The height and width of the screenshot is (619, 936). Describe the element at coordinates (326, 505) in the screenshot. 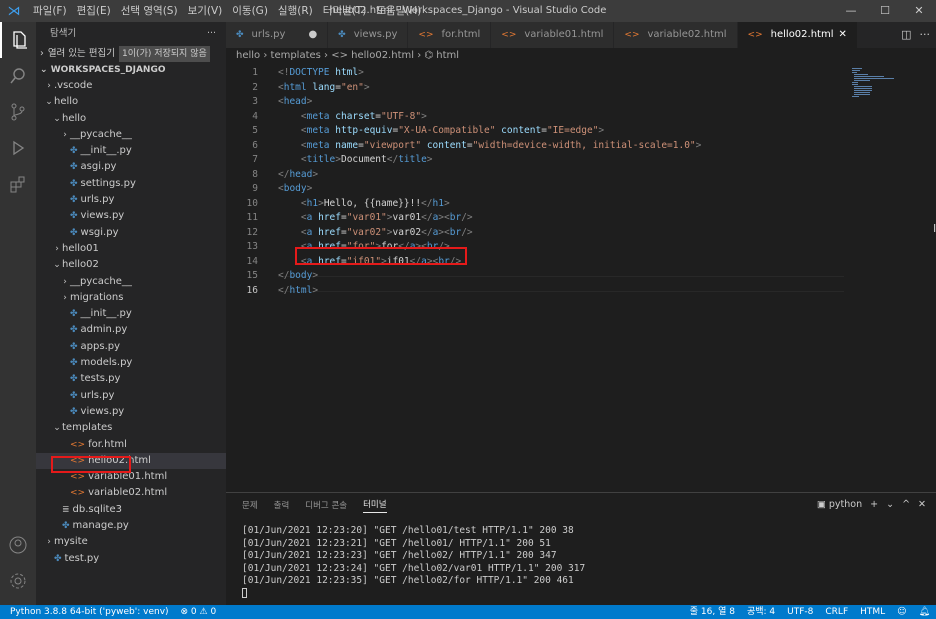

I see `panel-tab: 디버그 콘솔` at that location.